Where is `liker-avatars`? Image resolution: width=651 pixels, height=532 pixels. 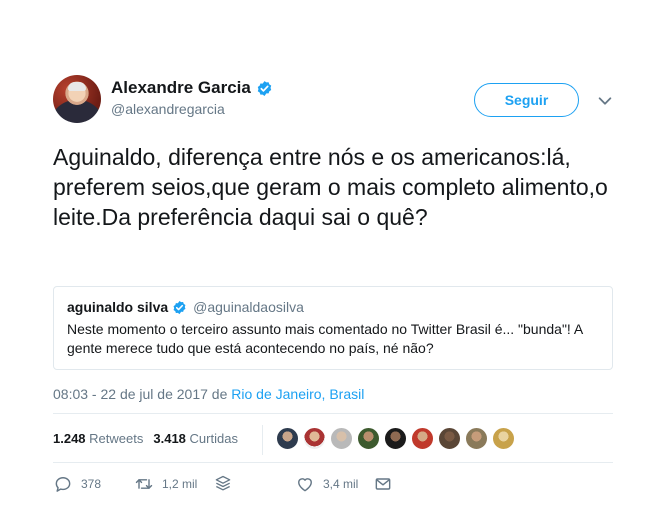
liker-avatars is located at coordinates (395, 438).